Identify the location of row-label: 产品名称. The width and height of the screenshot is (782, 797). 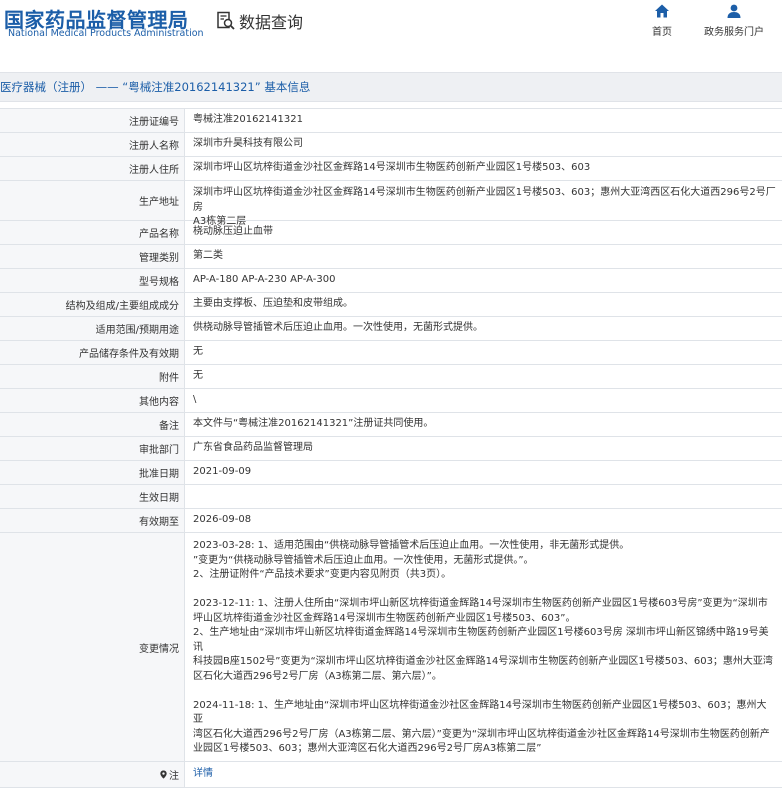
(92, 232).